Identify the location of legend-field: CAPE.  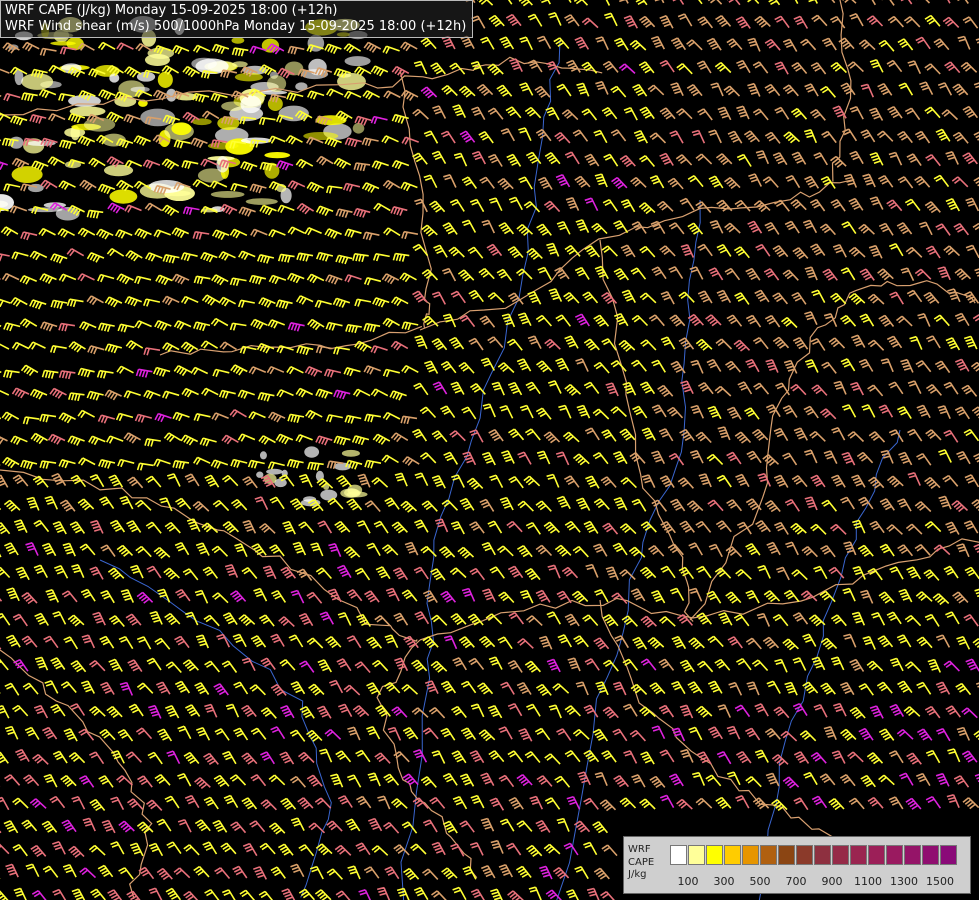
(641, 862).